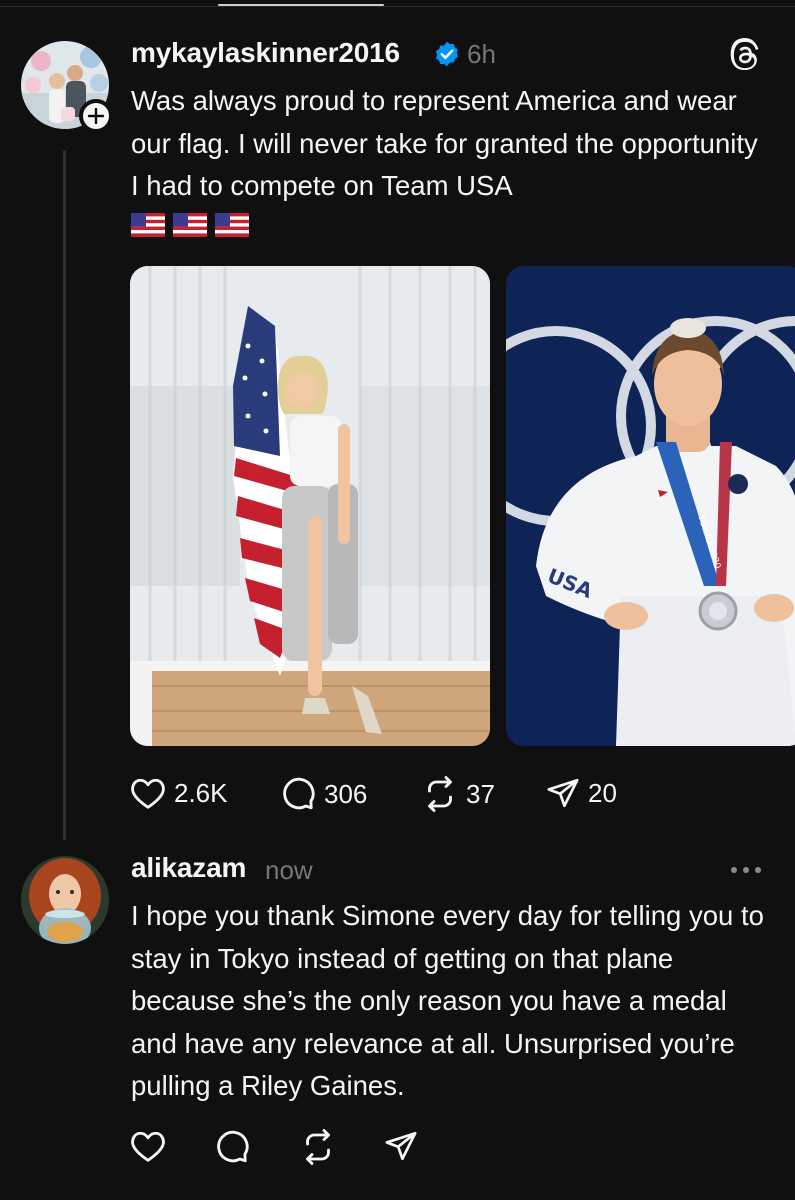 The image size is (795, 1200). What do you see at coordinates (64, 495) in the screenshot?
I see `thread-connector-line` at bounding box center [64, 495].